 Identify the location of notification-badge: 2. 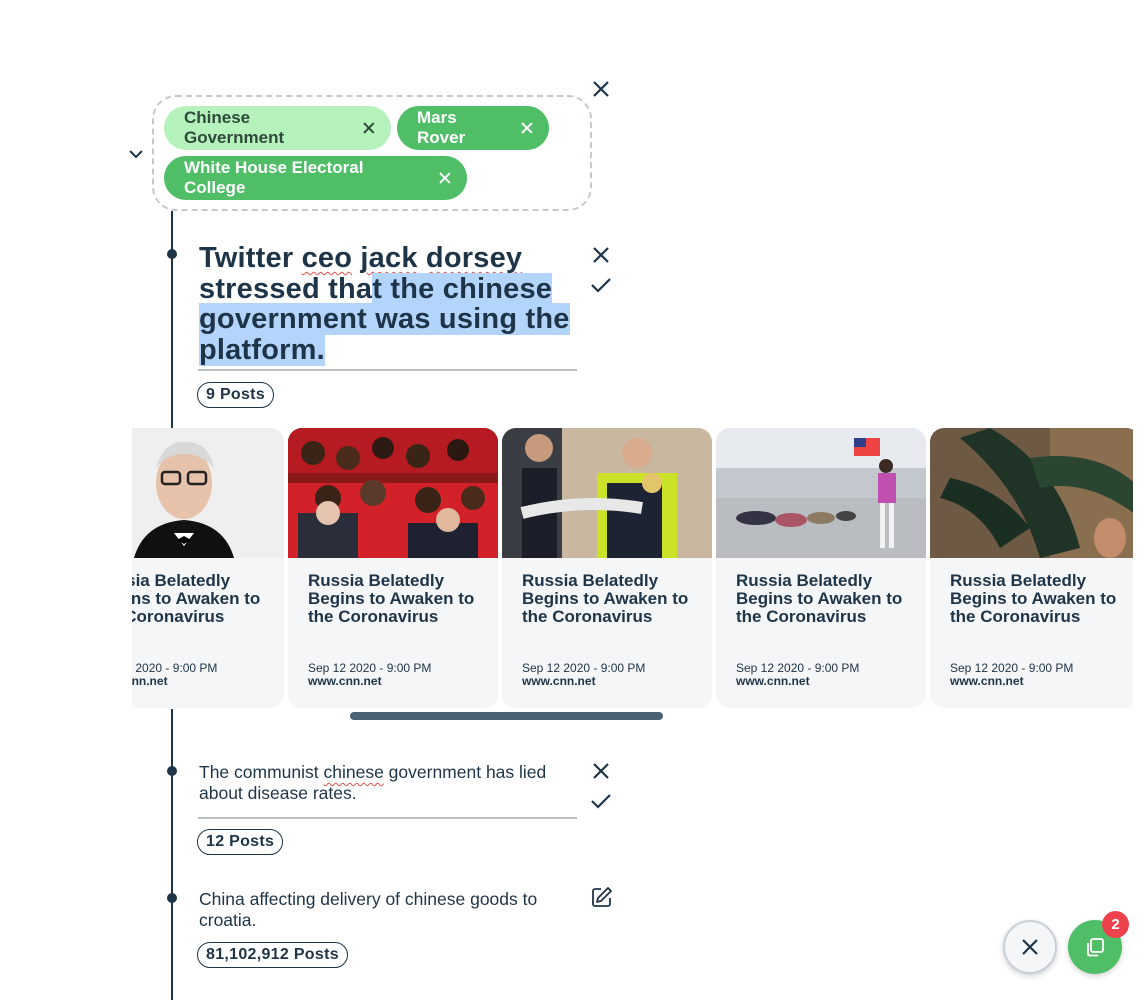
(1115, 924).